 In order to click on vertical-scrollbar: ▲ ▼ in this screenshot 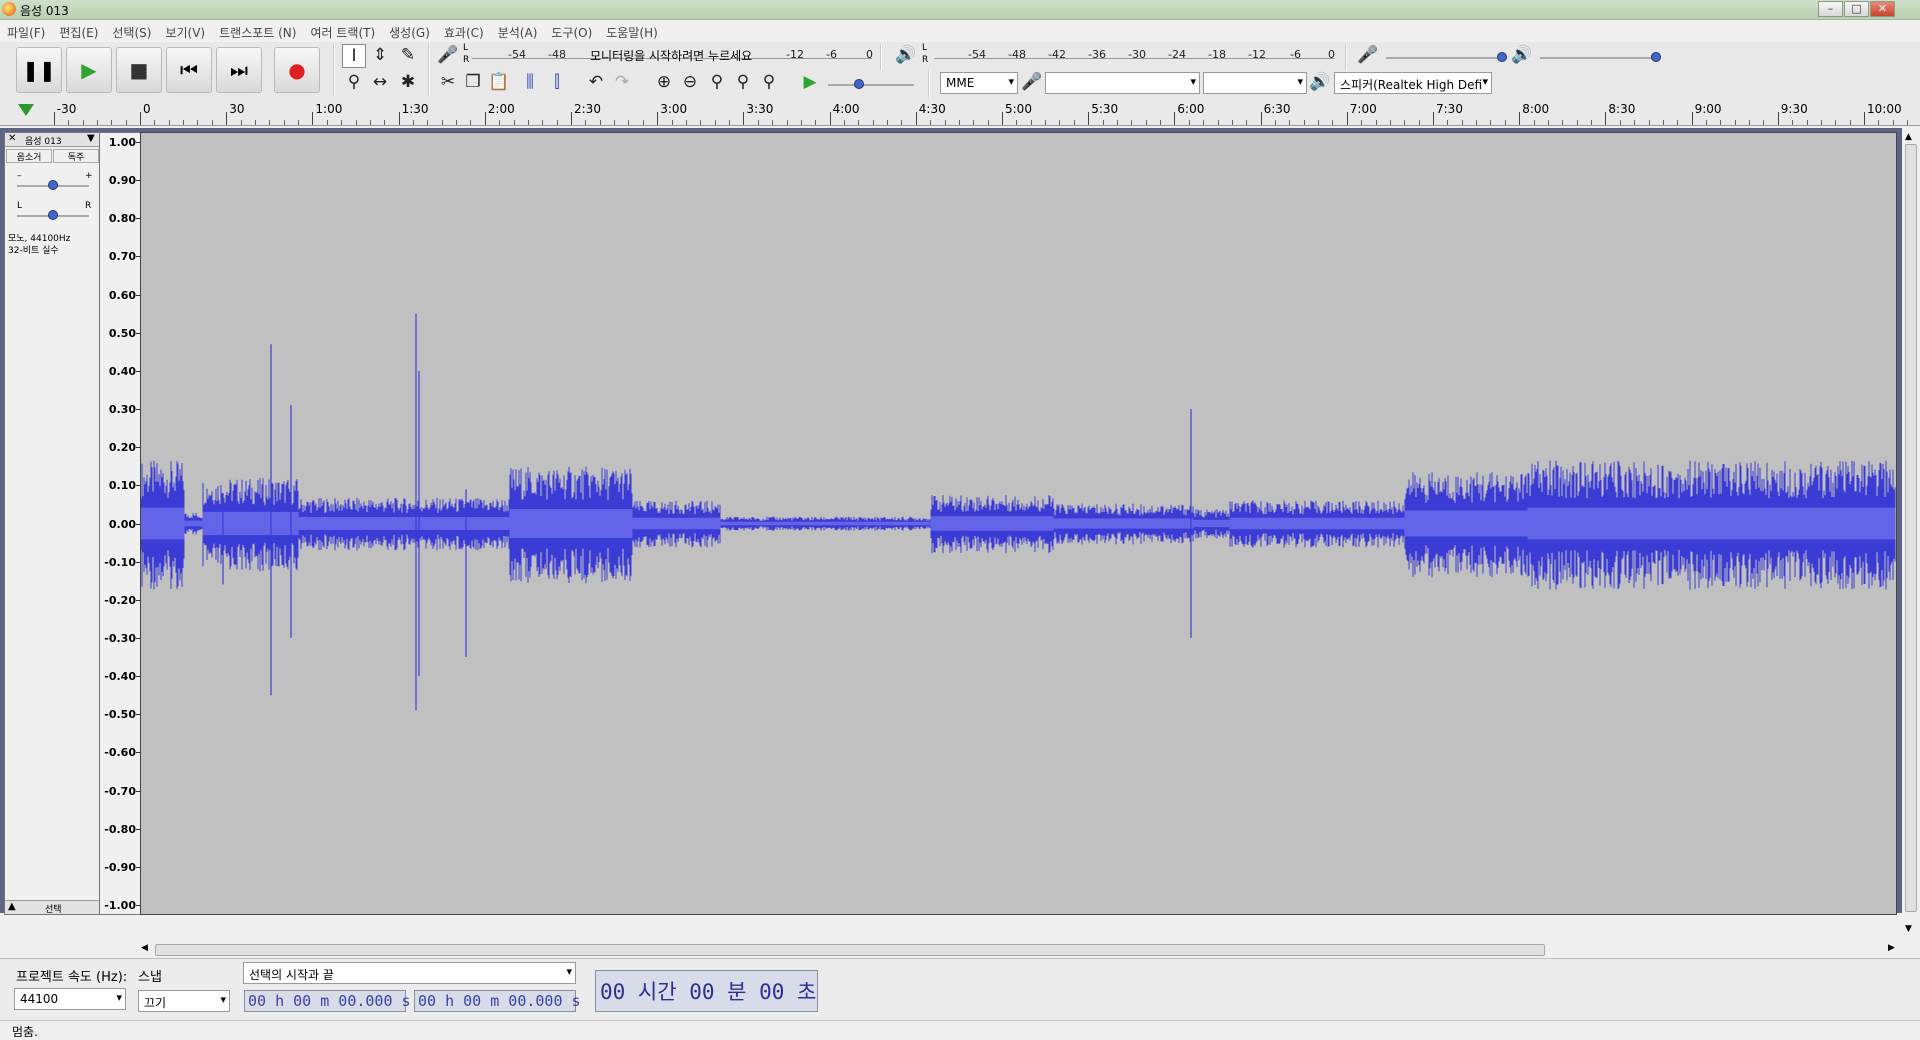, I will do `click(1911, 533)`.